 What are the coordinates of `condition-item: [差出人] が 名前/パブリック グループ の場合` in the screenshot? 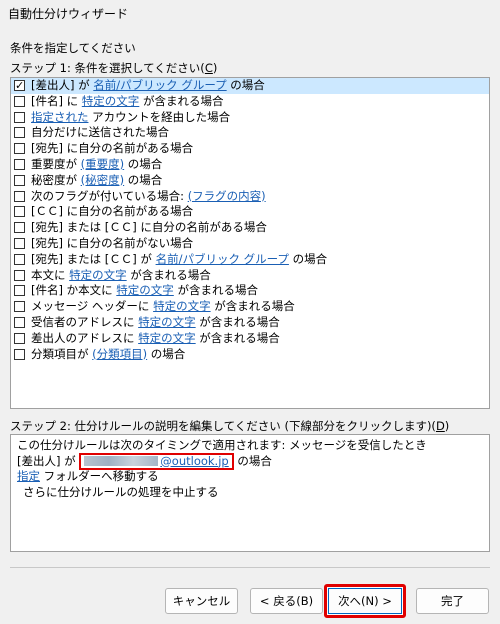 It's located at (250, 86).